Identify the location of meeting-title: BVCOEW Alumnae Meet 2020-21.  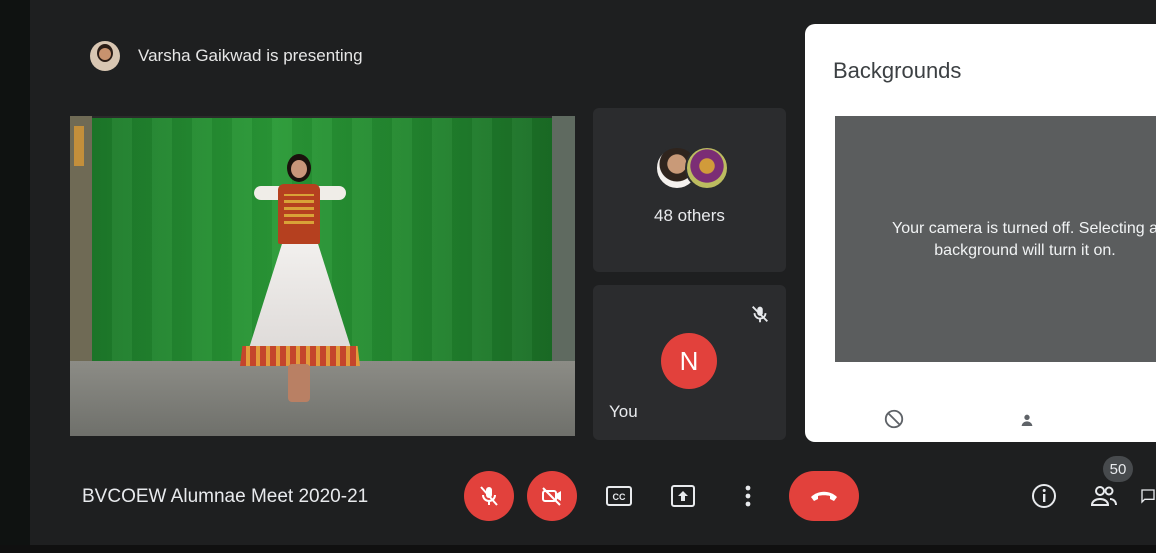
(225, 496).